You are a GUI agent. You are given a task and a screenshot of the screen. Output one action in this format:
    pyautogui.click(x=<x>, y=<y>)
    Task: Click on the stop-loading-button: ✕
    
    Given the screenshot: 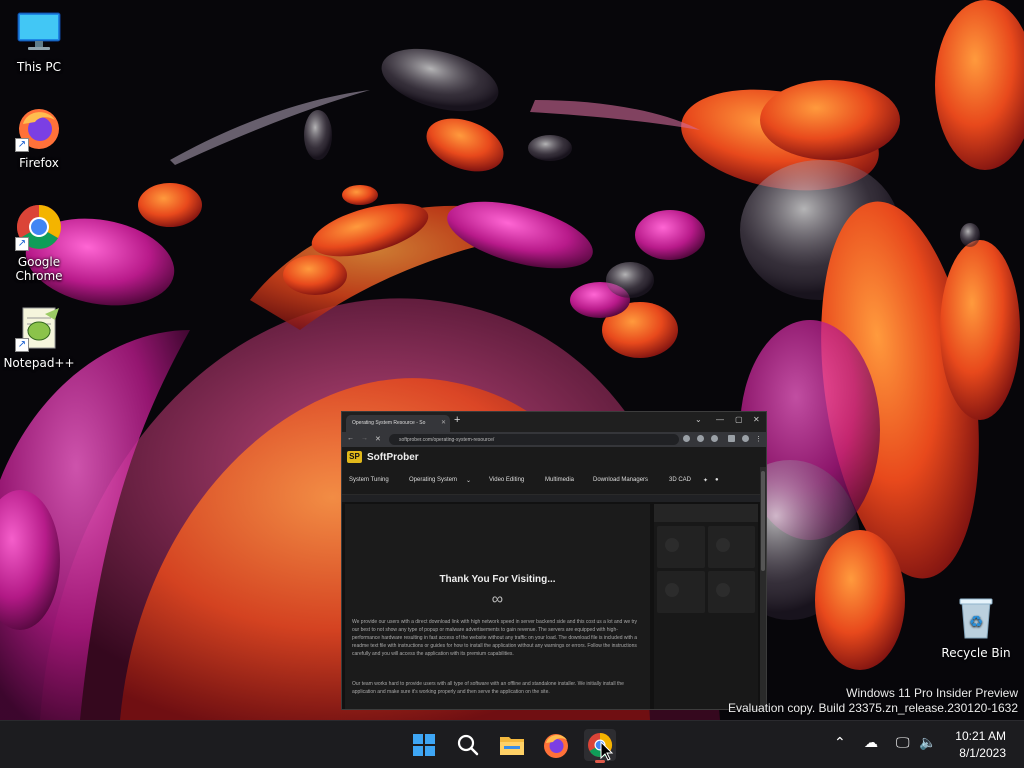 What is the action you would take?
    pyautogui.click(x=378, y=439)
    